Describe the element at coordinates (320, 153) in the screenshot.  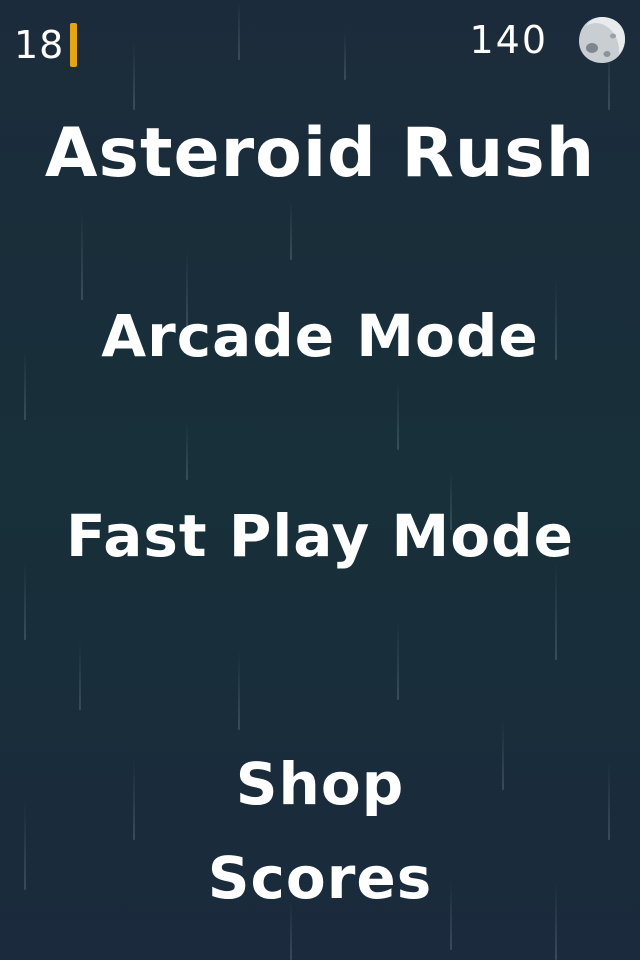
I see `game-title: Asteroid Rush` at that location.